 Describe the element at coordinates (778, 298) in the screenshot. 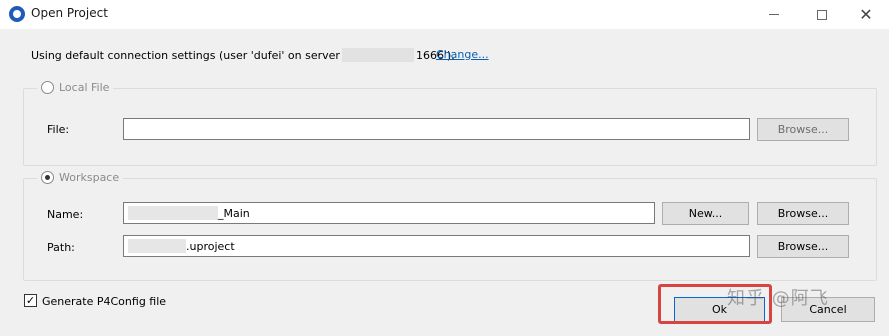

I see `zhihu-watermark: 知乎 @阿飞` at that location.